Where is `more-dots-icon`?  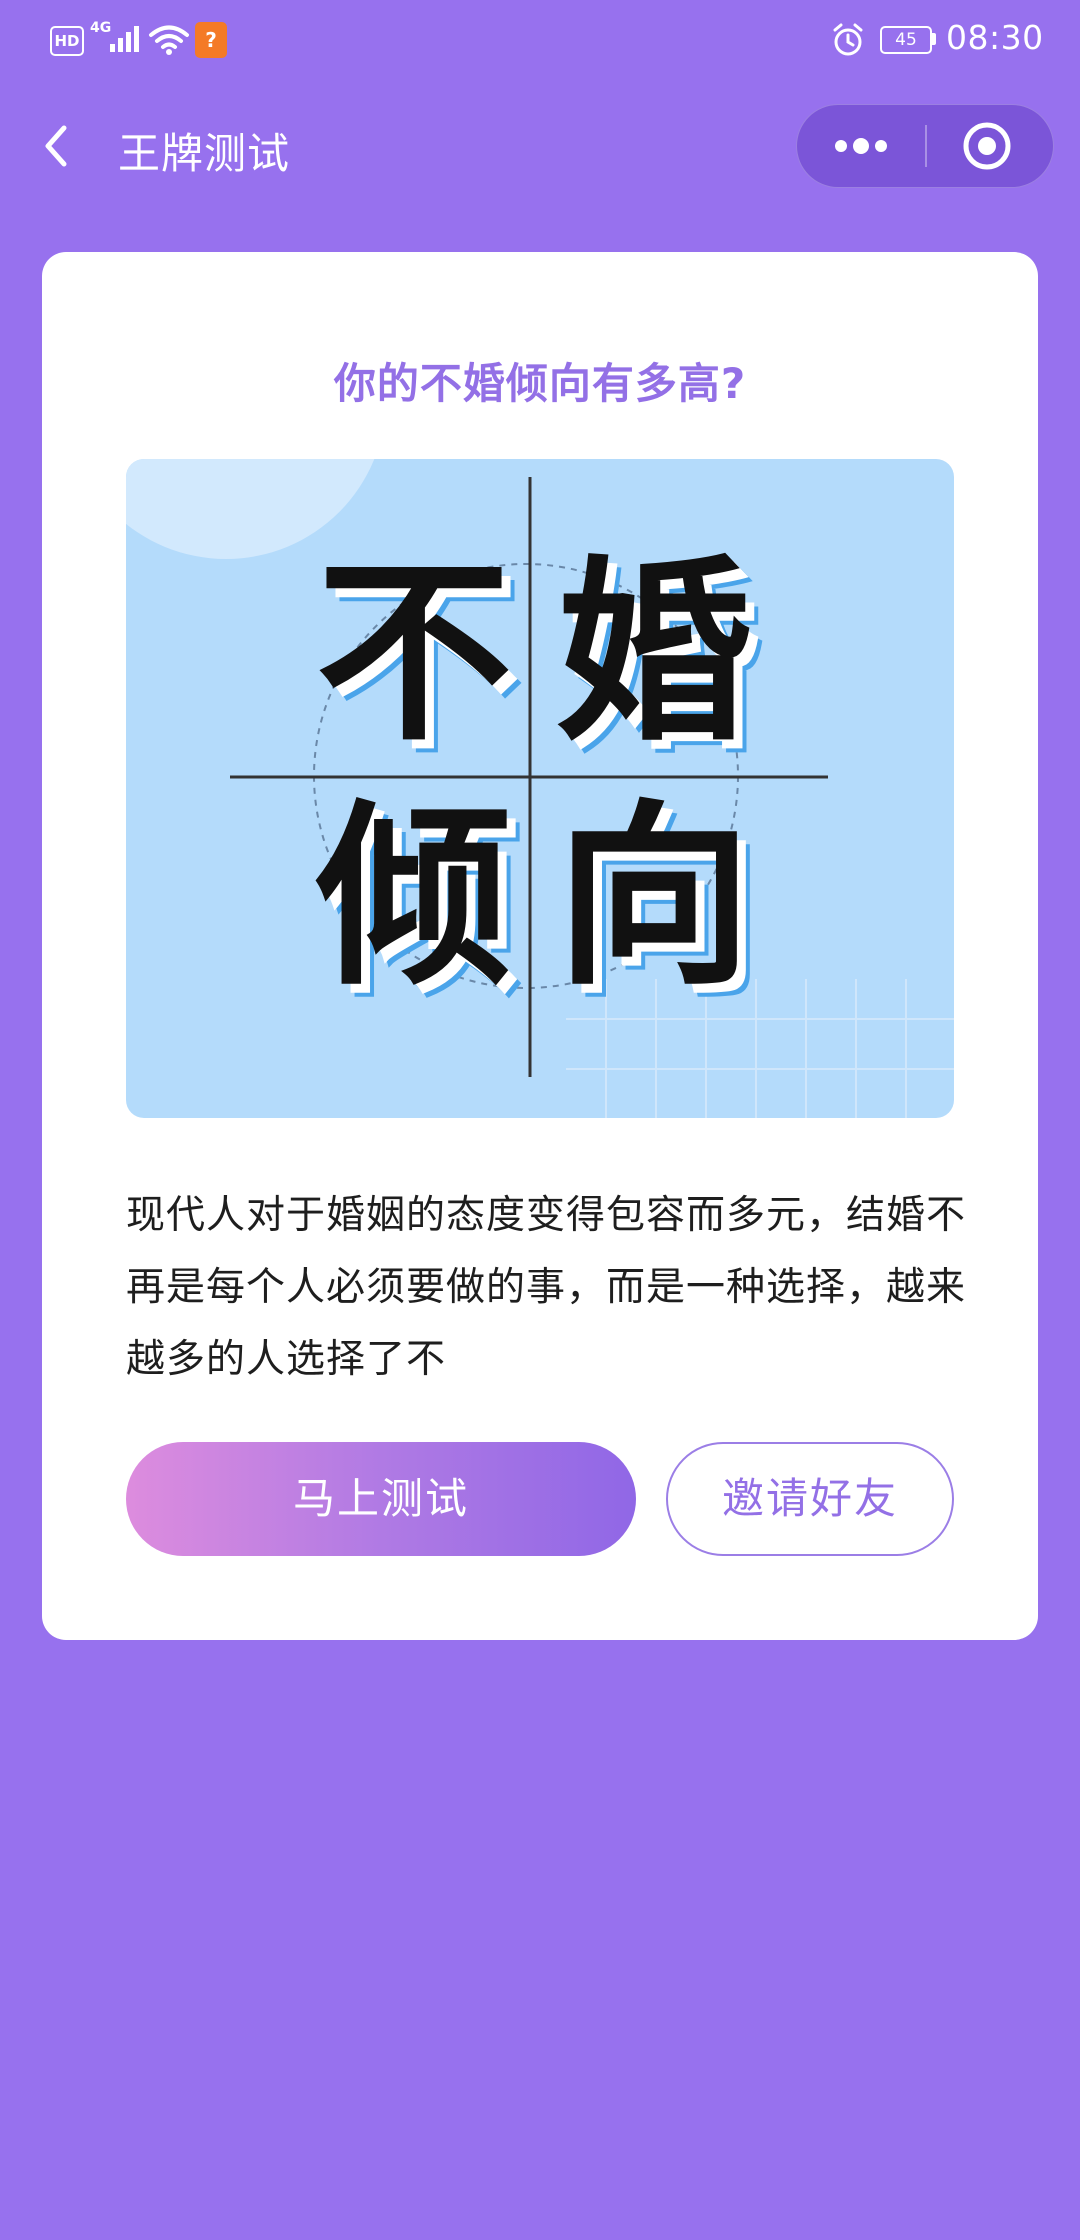 more-dots-icon is located at coordinates (861, 146).